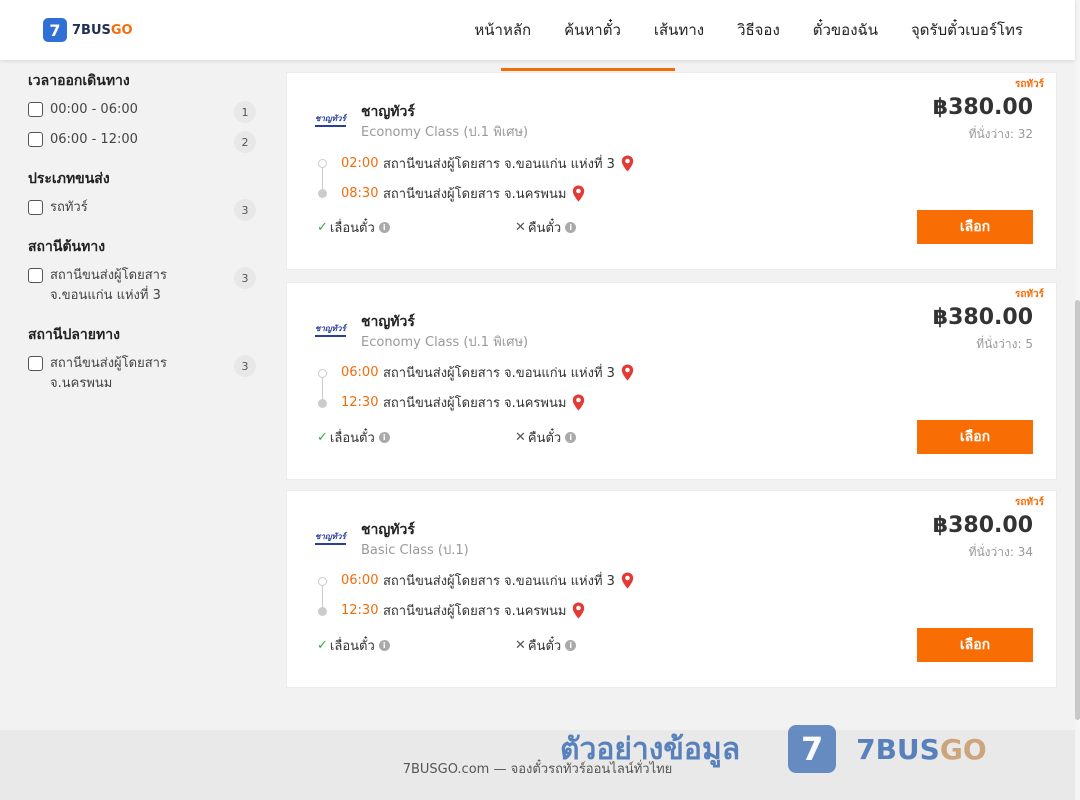 The image size is (1080, 800). What do you see at coordinates (758, 30) in the screenshot?
I see `nav-how-to-book: วิธีจอง` at bounding box center [758, 30].